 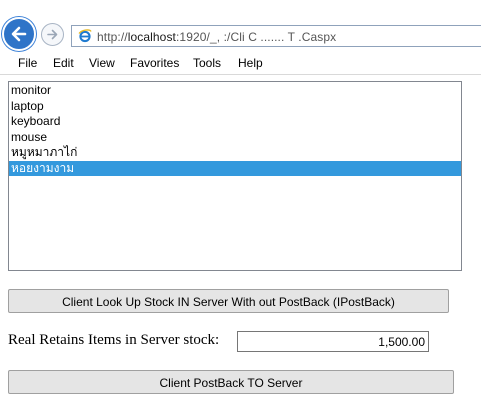 What do you see at coordinates (151, 37) in the screenshot?
I see `url-host: localhost` at bounding box center [151, 37].